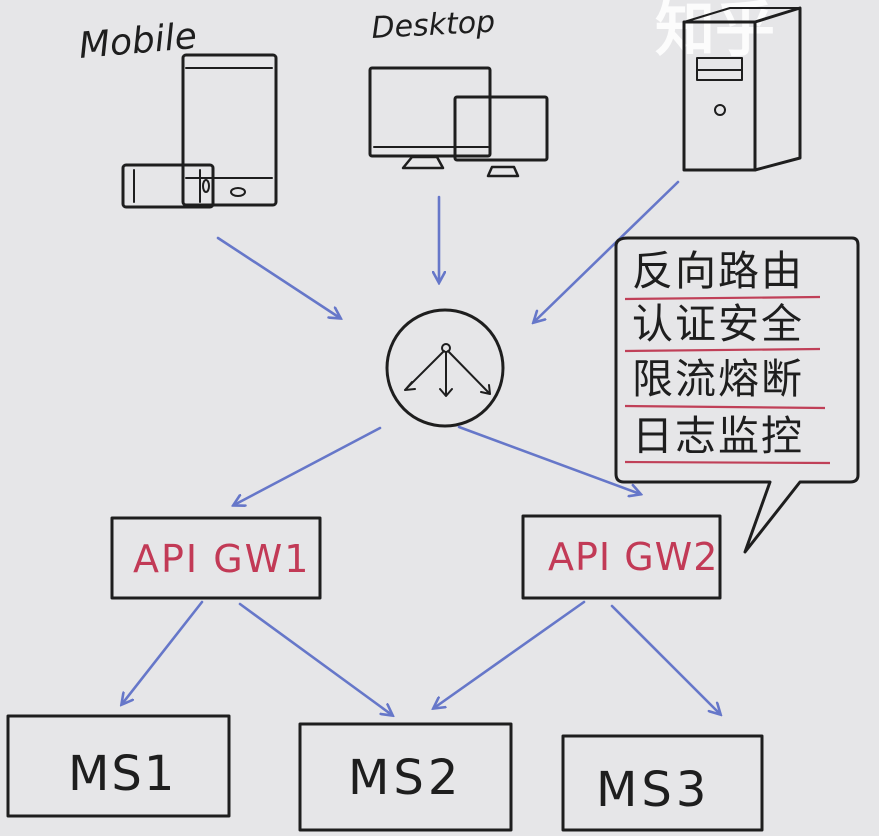 The height and width of the screenshot is (836, 879). I want to click on service-box-2: MS2, so click(405, 777).